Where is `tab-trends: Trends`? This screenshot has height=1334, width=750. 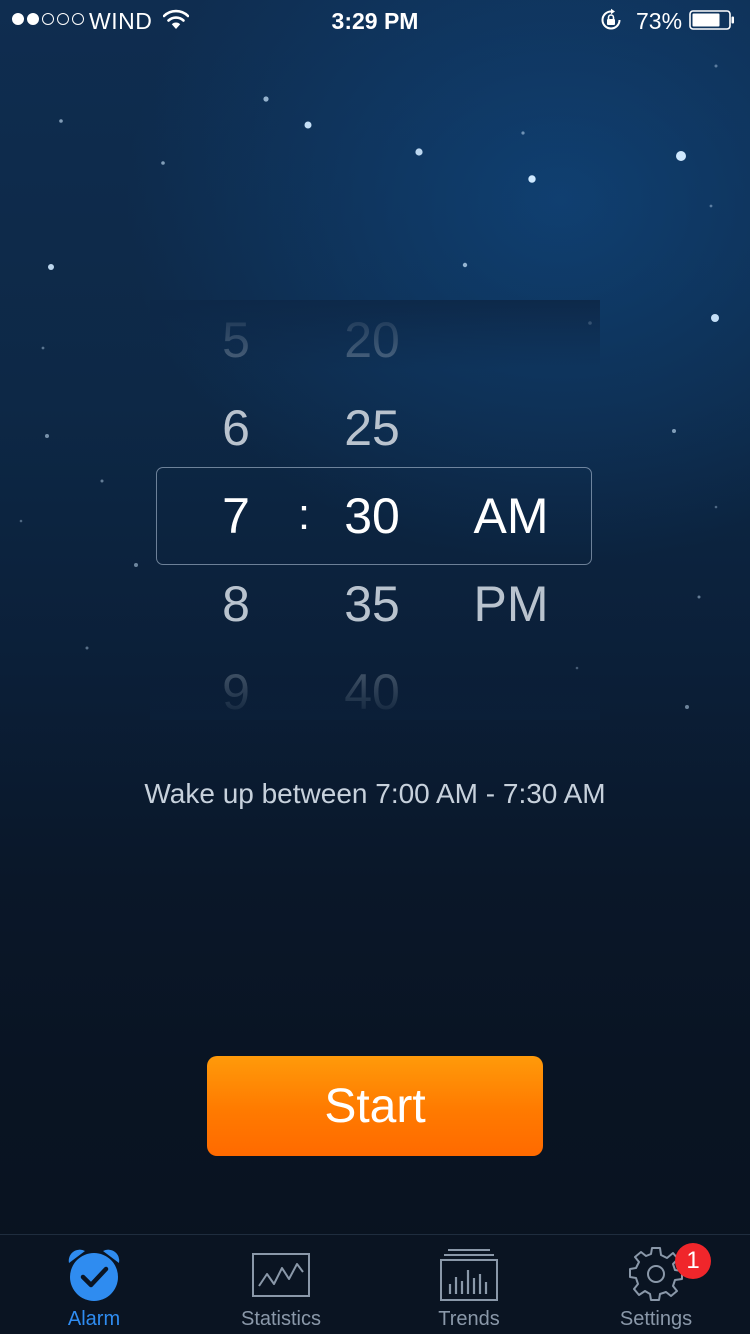
tab-trends: Trends is located at coordinates (469, 1284).